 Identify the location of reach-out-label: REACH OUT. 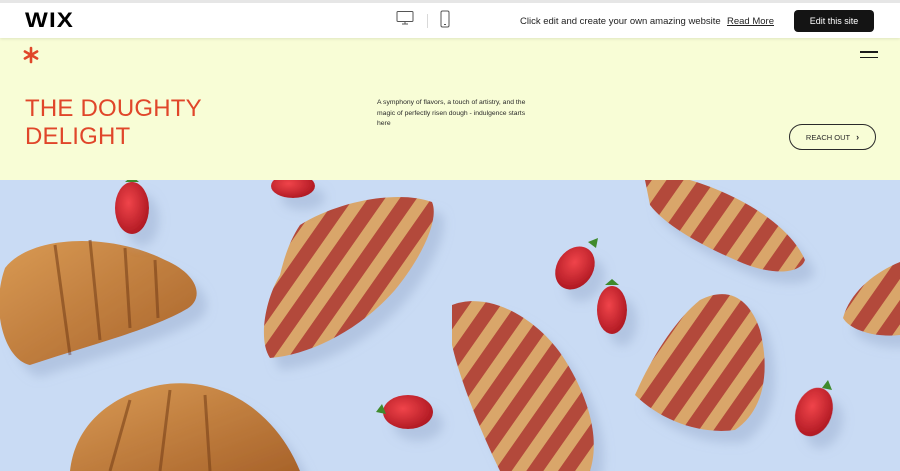
(828, 137).